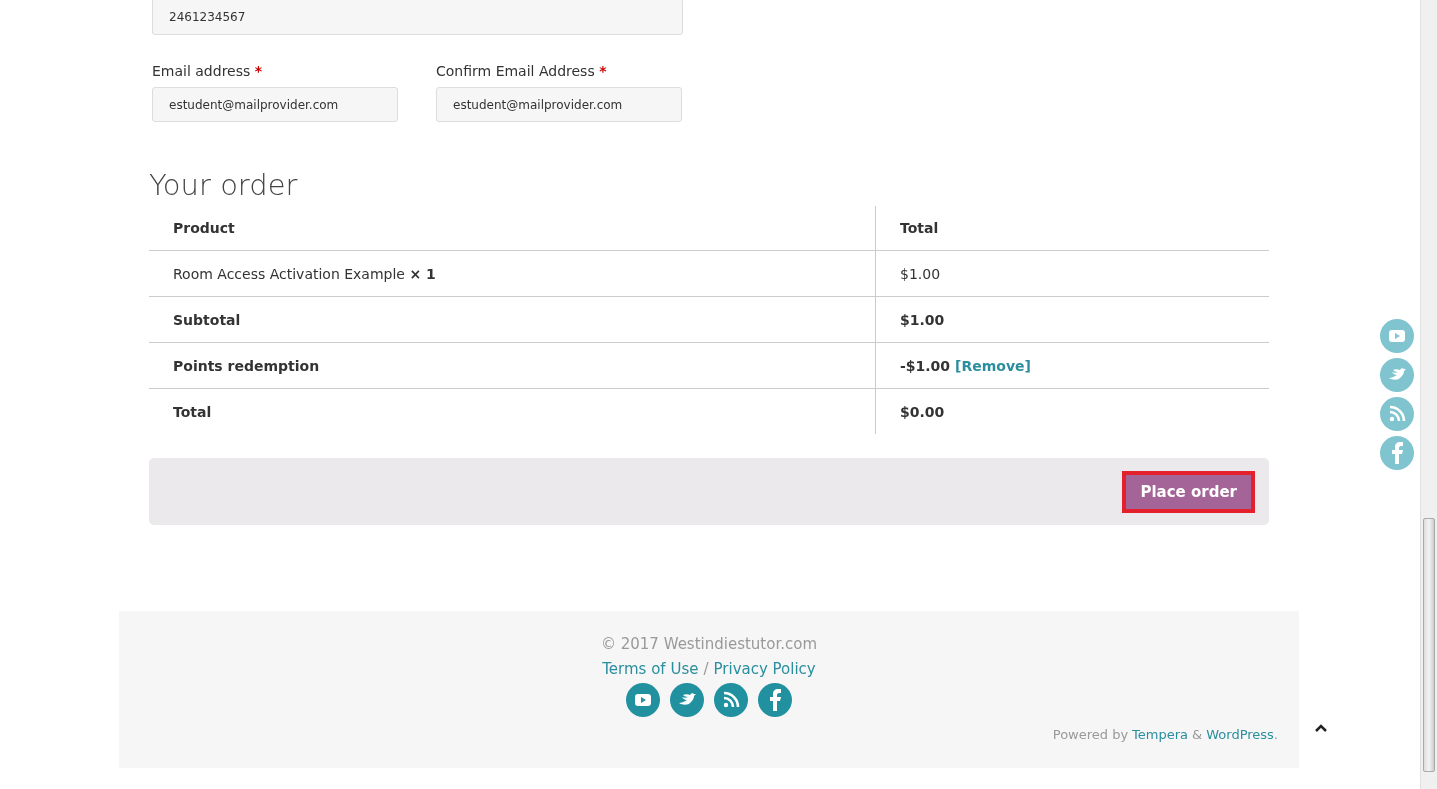  What do you see at coordinates (512, 365) in the screenshot?
I see `row-label: Points redemption` at bounding box center [512, 365].